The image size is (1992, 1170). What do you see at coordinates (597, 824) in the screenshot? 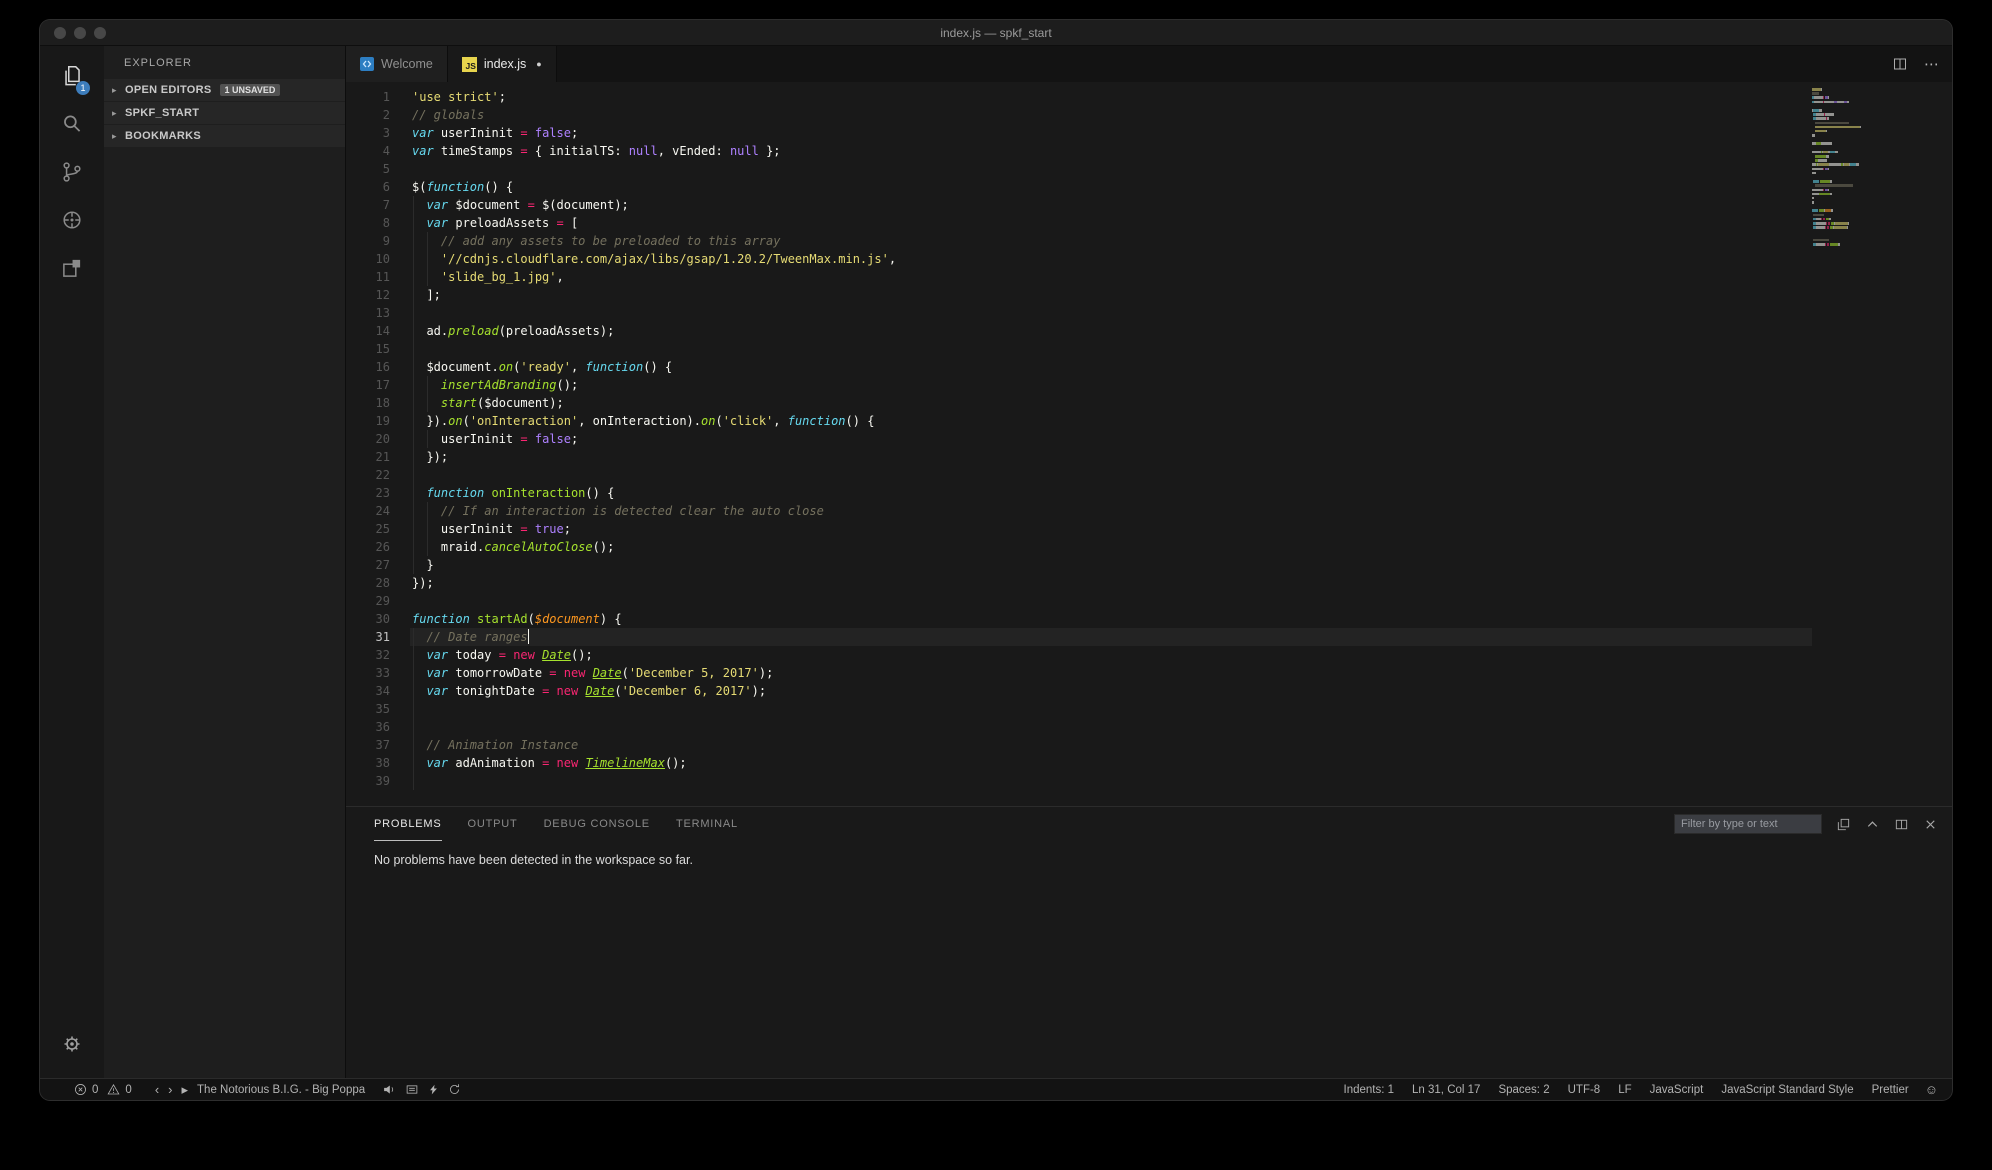
I see `panel-tab-debug-console: DEBUG CONSOLE` at bounding box center [597, 824].